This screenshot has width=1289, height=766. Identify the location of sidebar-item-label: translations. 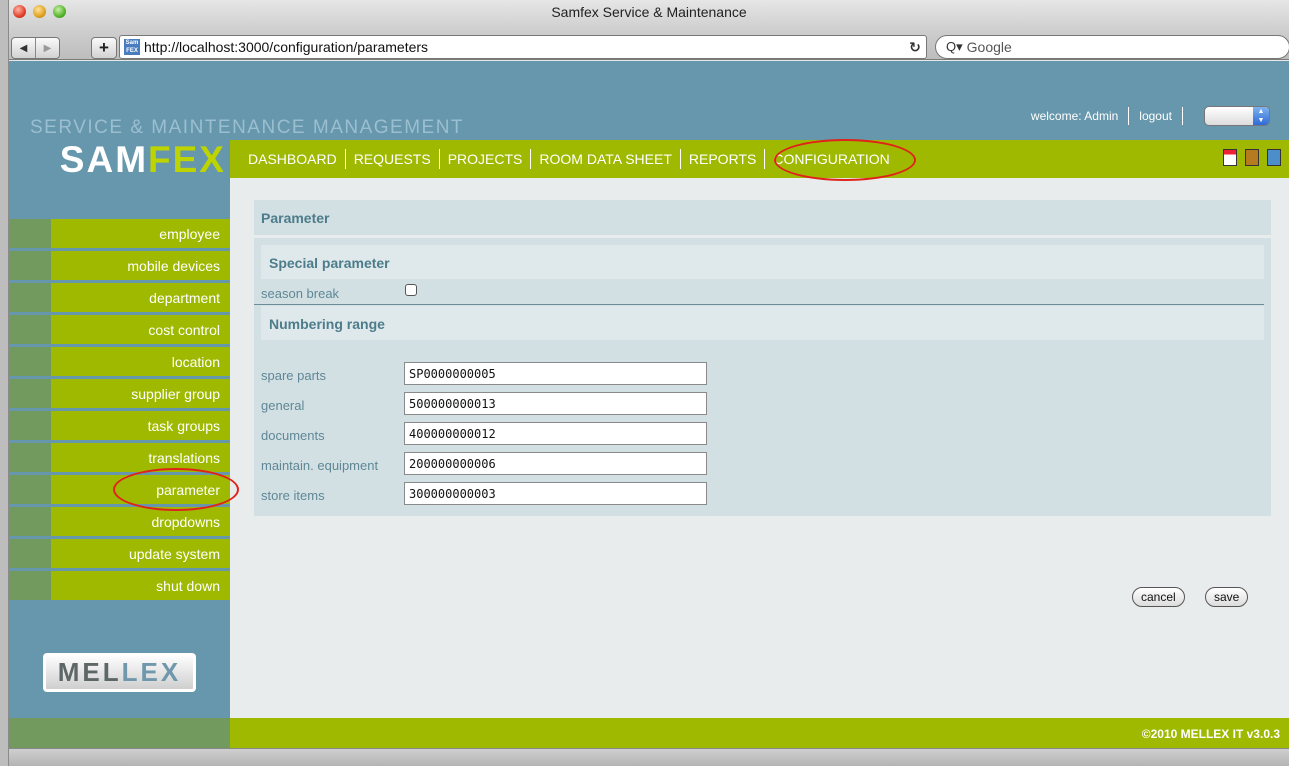
(140, 457).